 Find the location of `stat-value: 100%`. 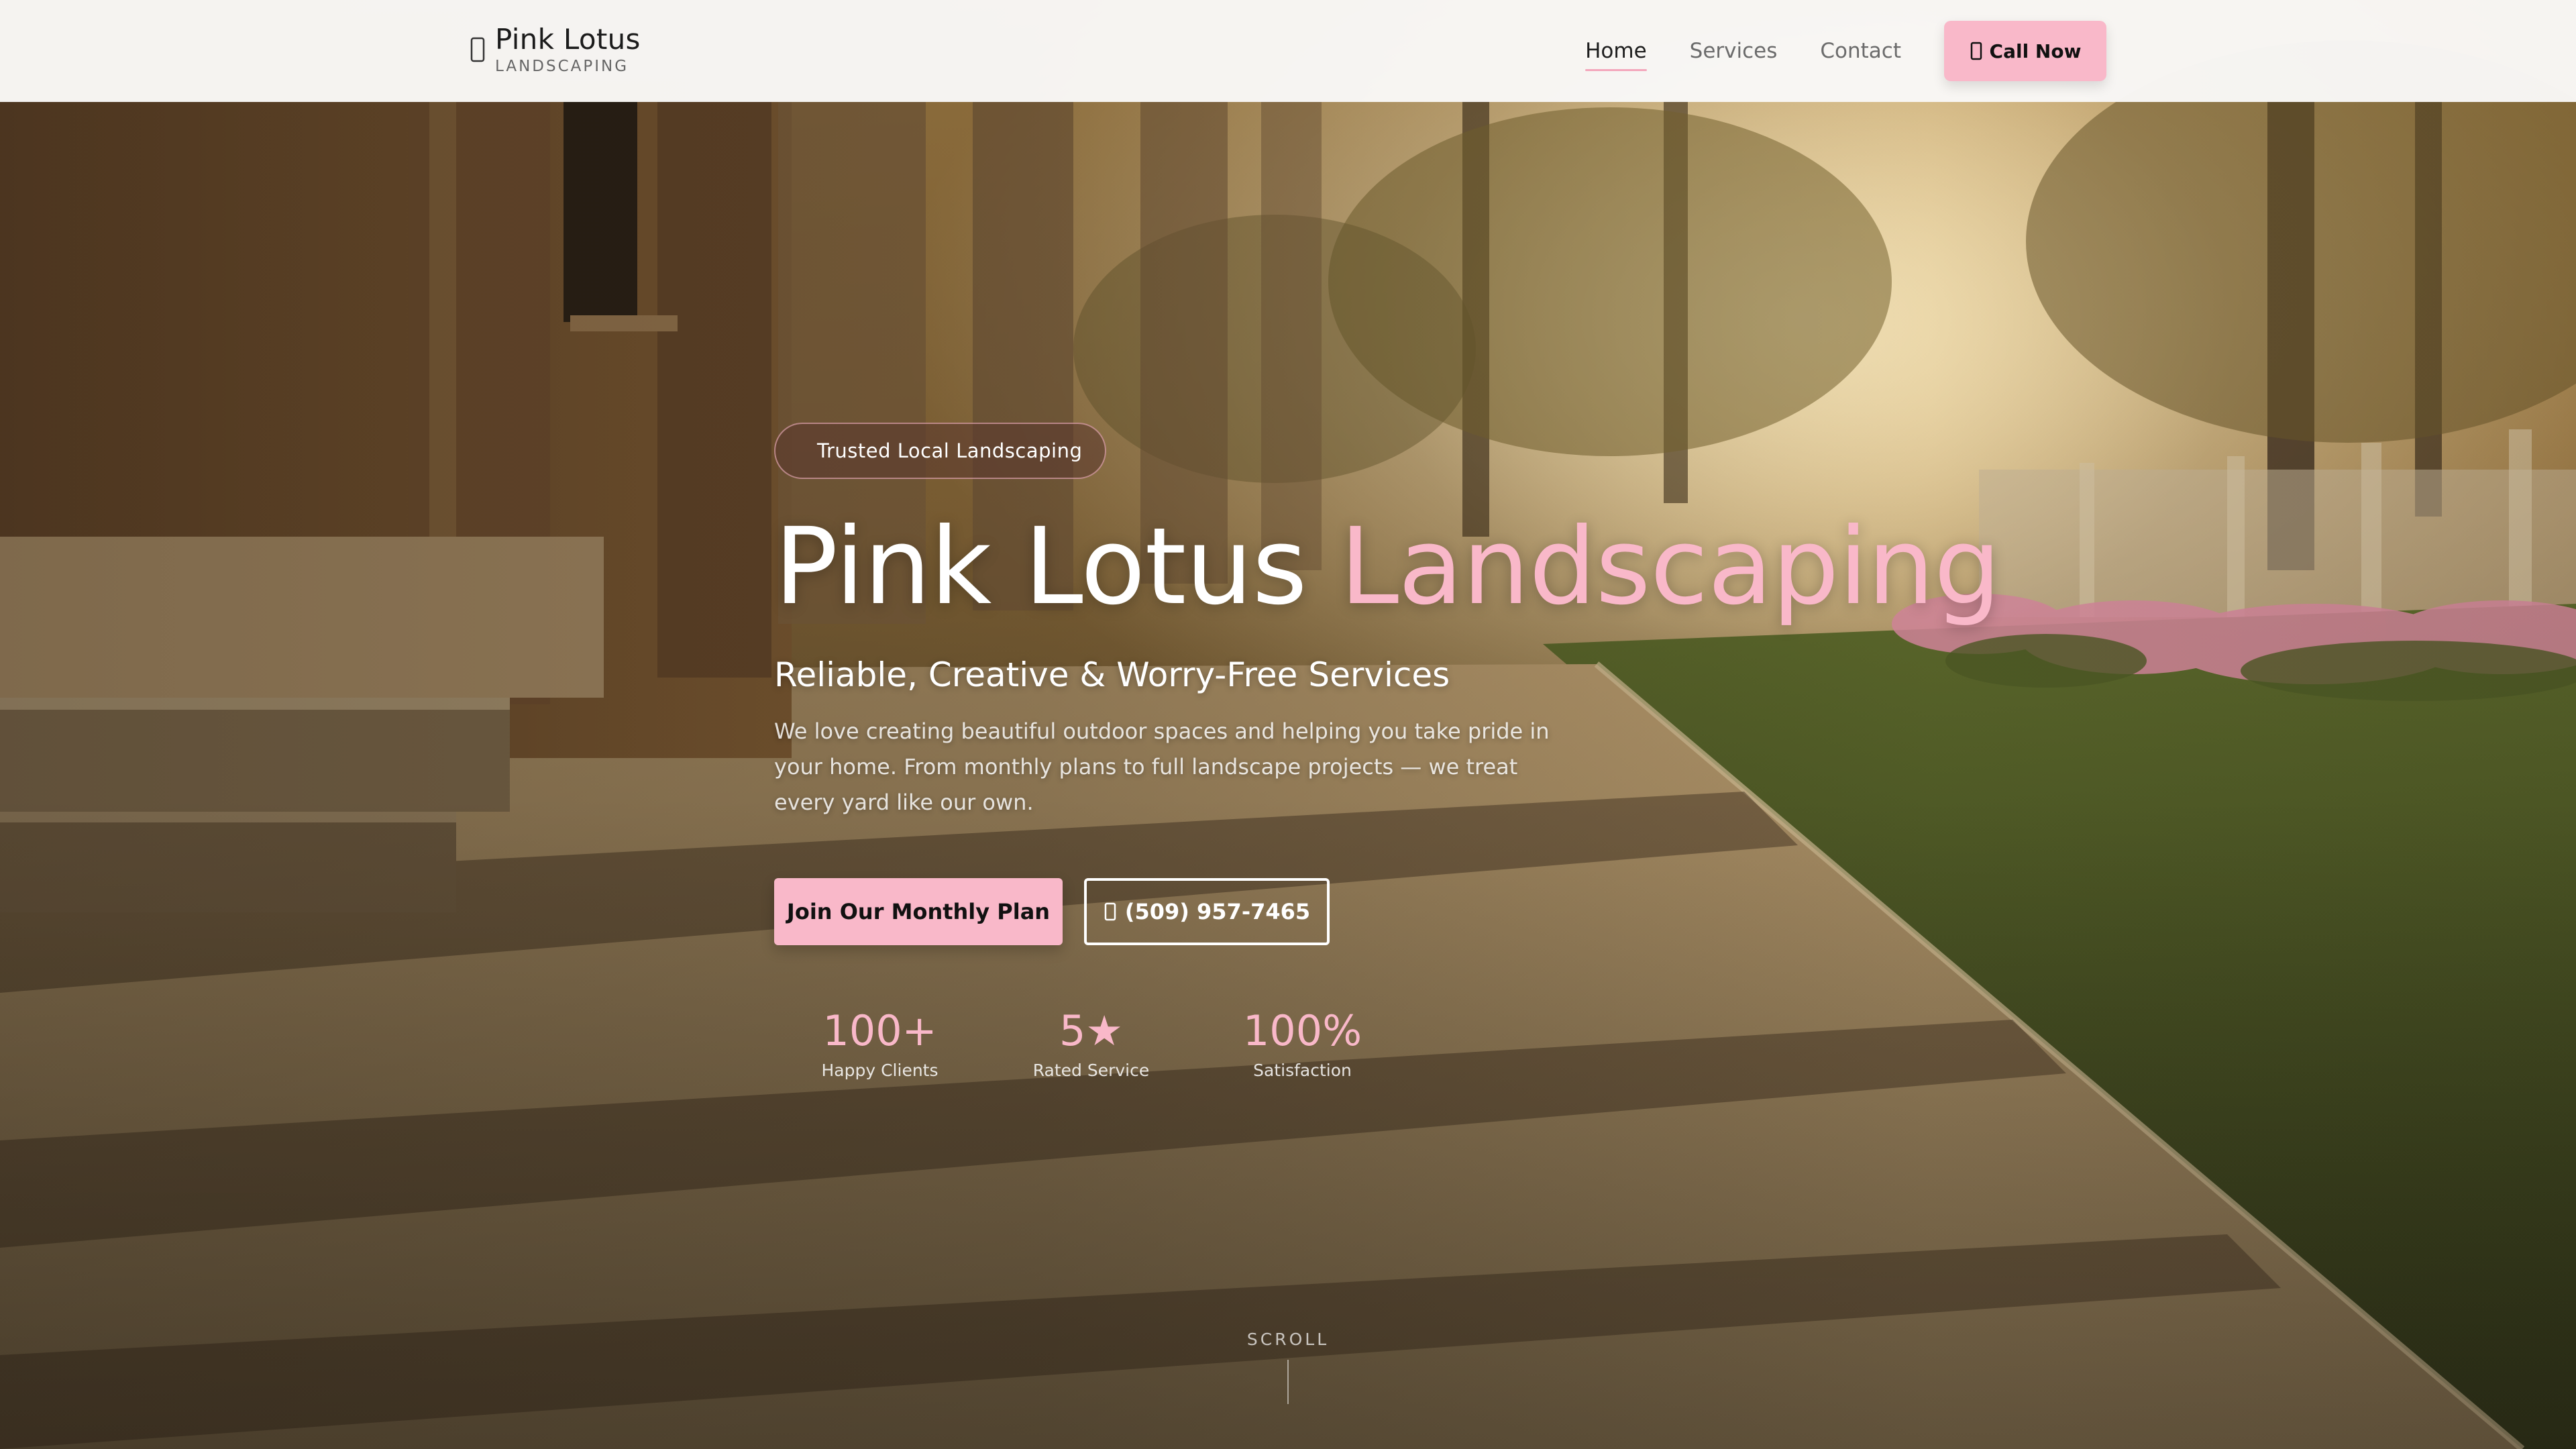

stat-value: 100% is located at coordinates (1302, 1030).